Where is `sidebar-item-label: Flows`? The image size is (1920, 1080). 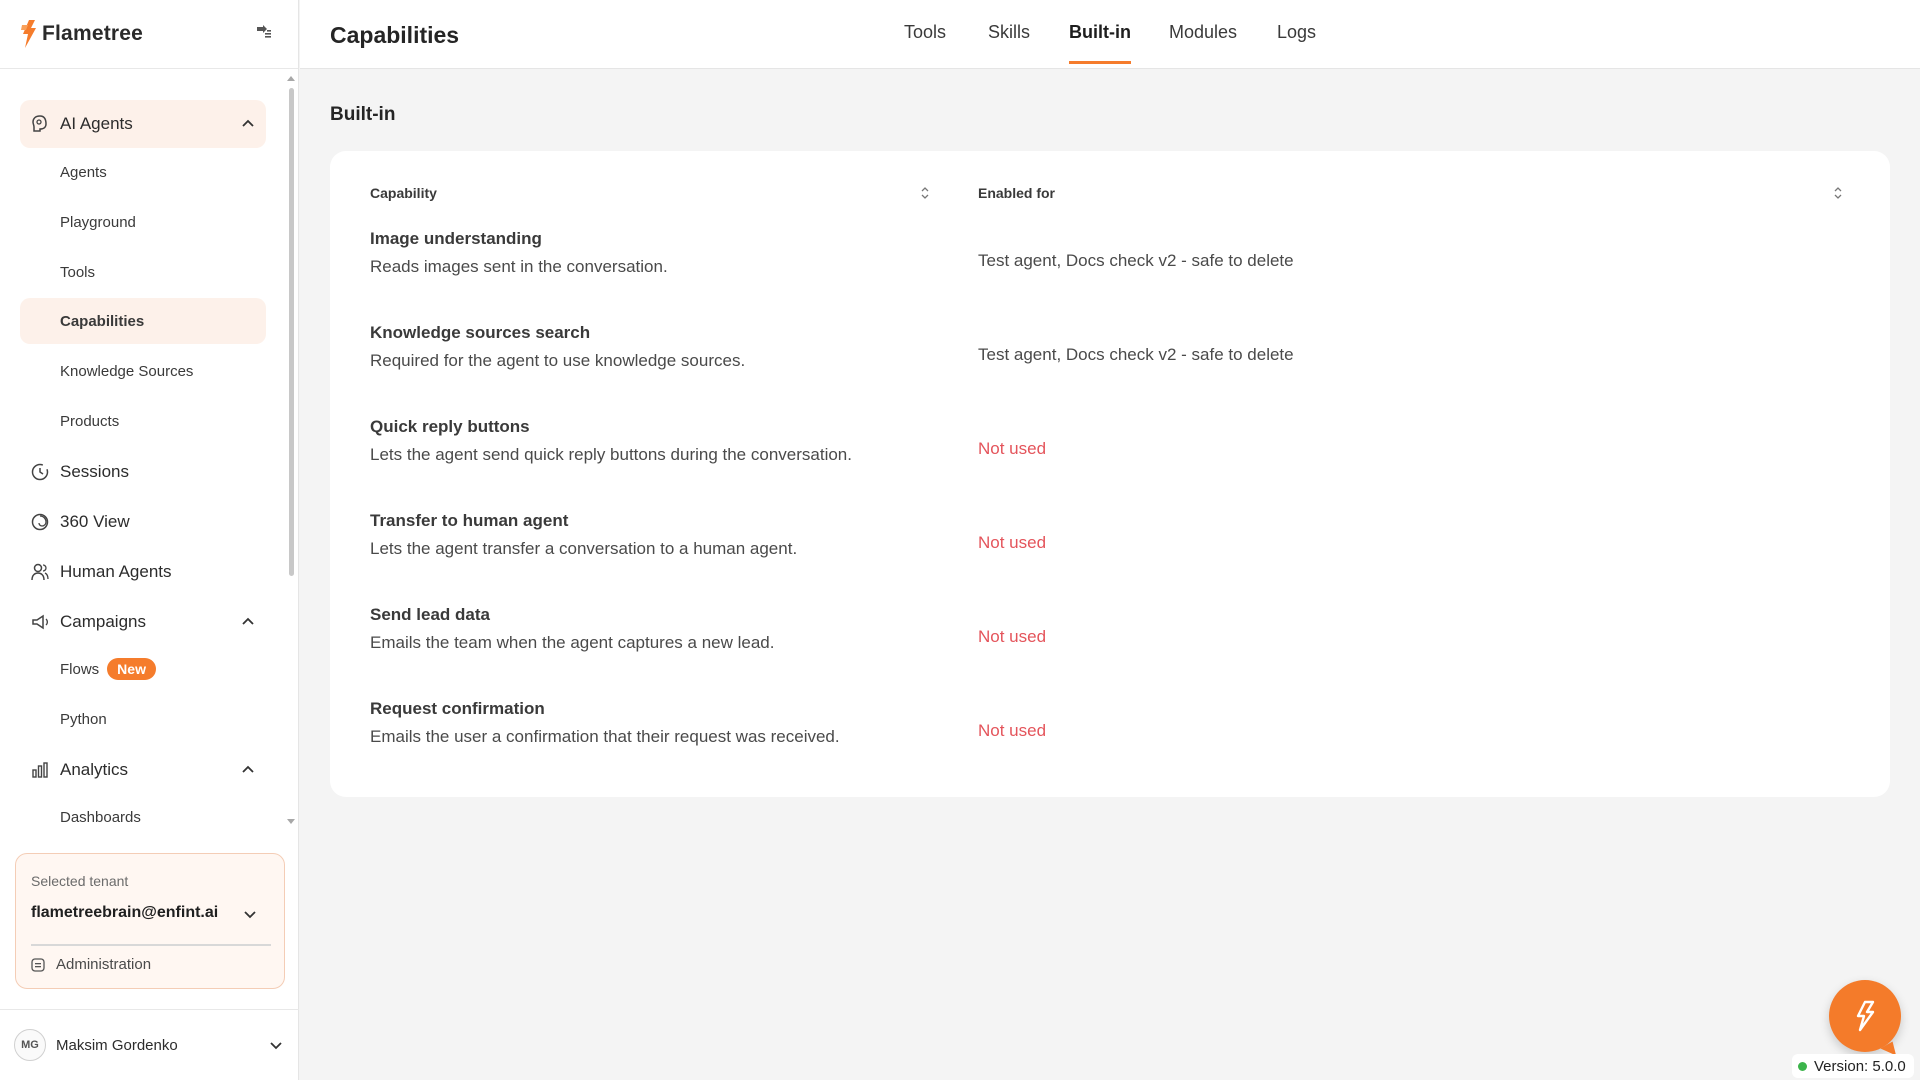 sidebar-item-label: Flows is located at coordinates (80, 669).